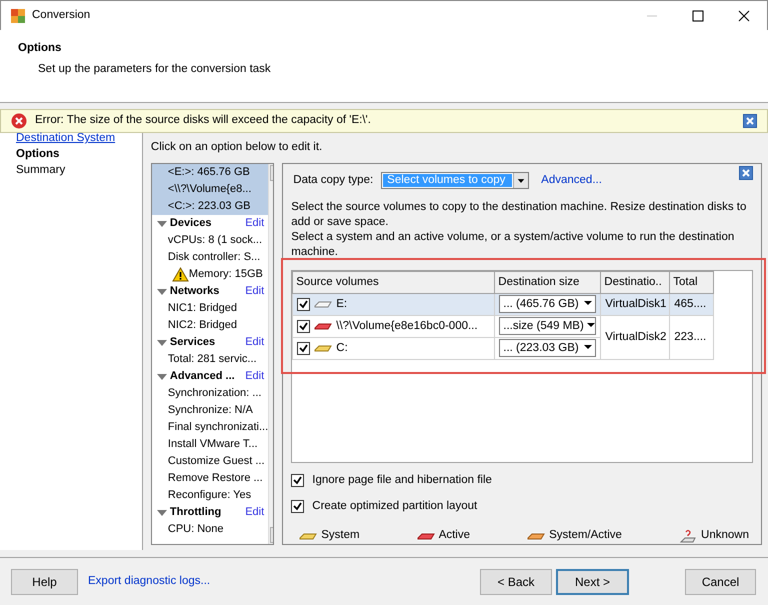 Image resolution: width=768 pixels, height=605 pixels. Describe the element at coordinates (193, 342) in the screenshot. I see `section-title: Services` at that location.